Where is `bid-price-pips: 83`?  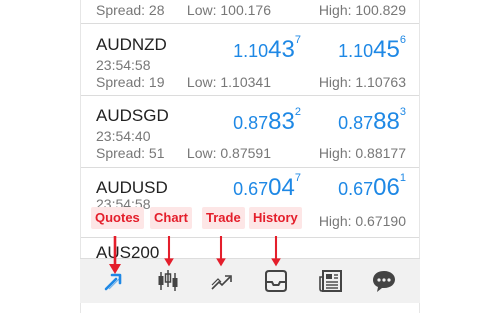
bid-price-pips: 83 is located at coordinates (281, 121).